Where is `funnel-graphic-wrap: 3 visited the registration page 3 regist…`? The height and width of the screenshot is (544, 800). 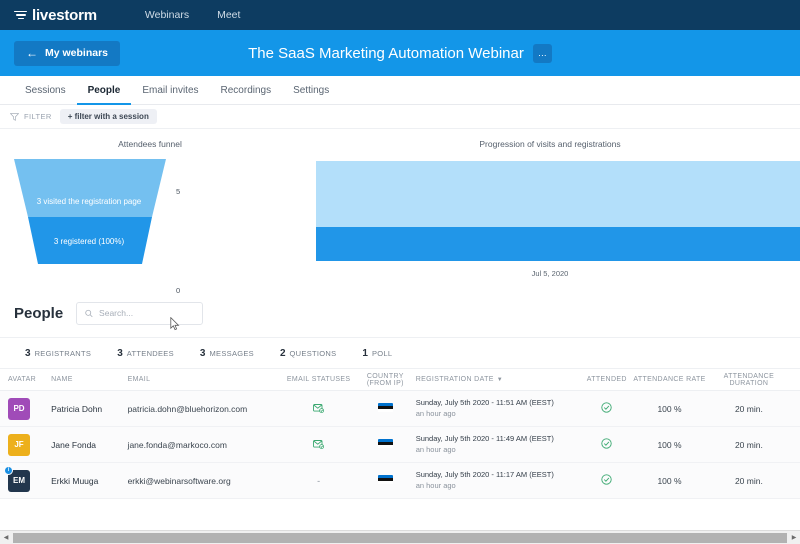 funnel-graphic-wrap: 3 visited the registration page 3 regist… is located at coordinates (150, 227).